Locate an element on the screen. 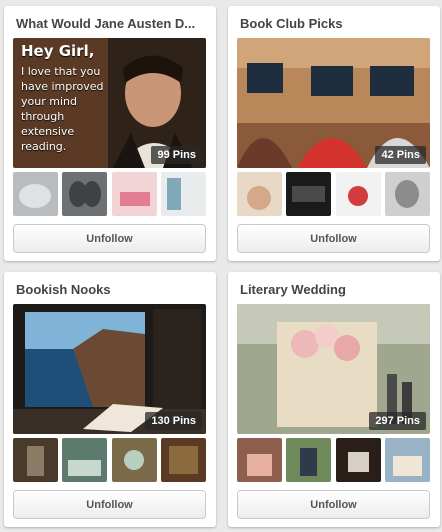  board-cover-image: 42 Pins is located at coordinates (333, 103).